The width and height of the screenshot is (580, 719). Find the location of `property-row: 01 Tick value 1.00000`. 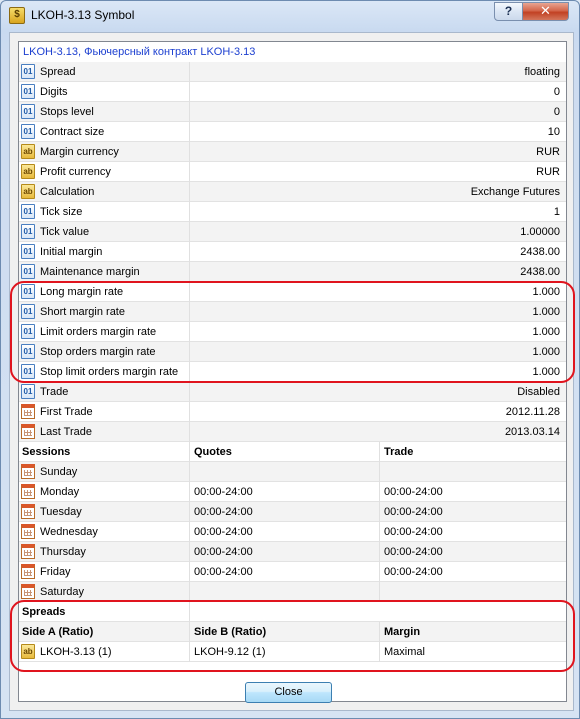

property-row: 01 Tick value 1.00000 is located at coordinates (292, 232).